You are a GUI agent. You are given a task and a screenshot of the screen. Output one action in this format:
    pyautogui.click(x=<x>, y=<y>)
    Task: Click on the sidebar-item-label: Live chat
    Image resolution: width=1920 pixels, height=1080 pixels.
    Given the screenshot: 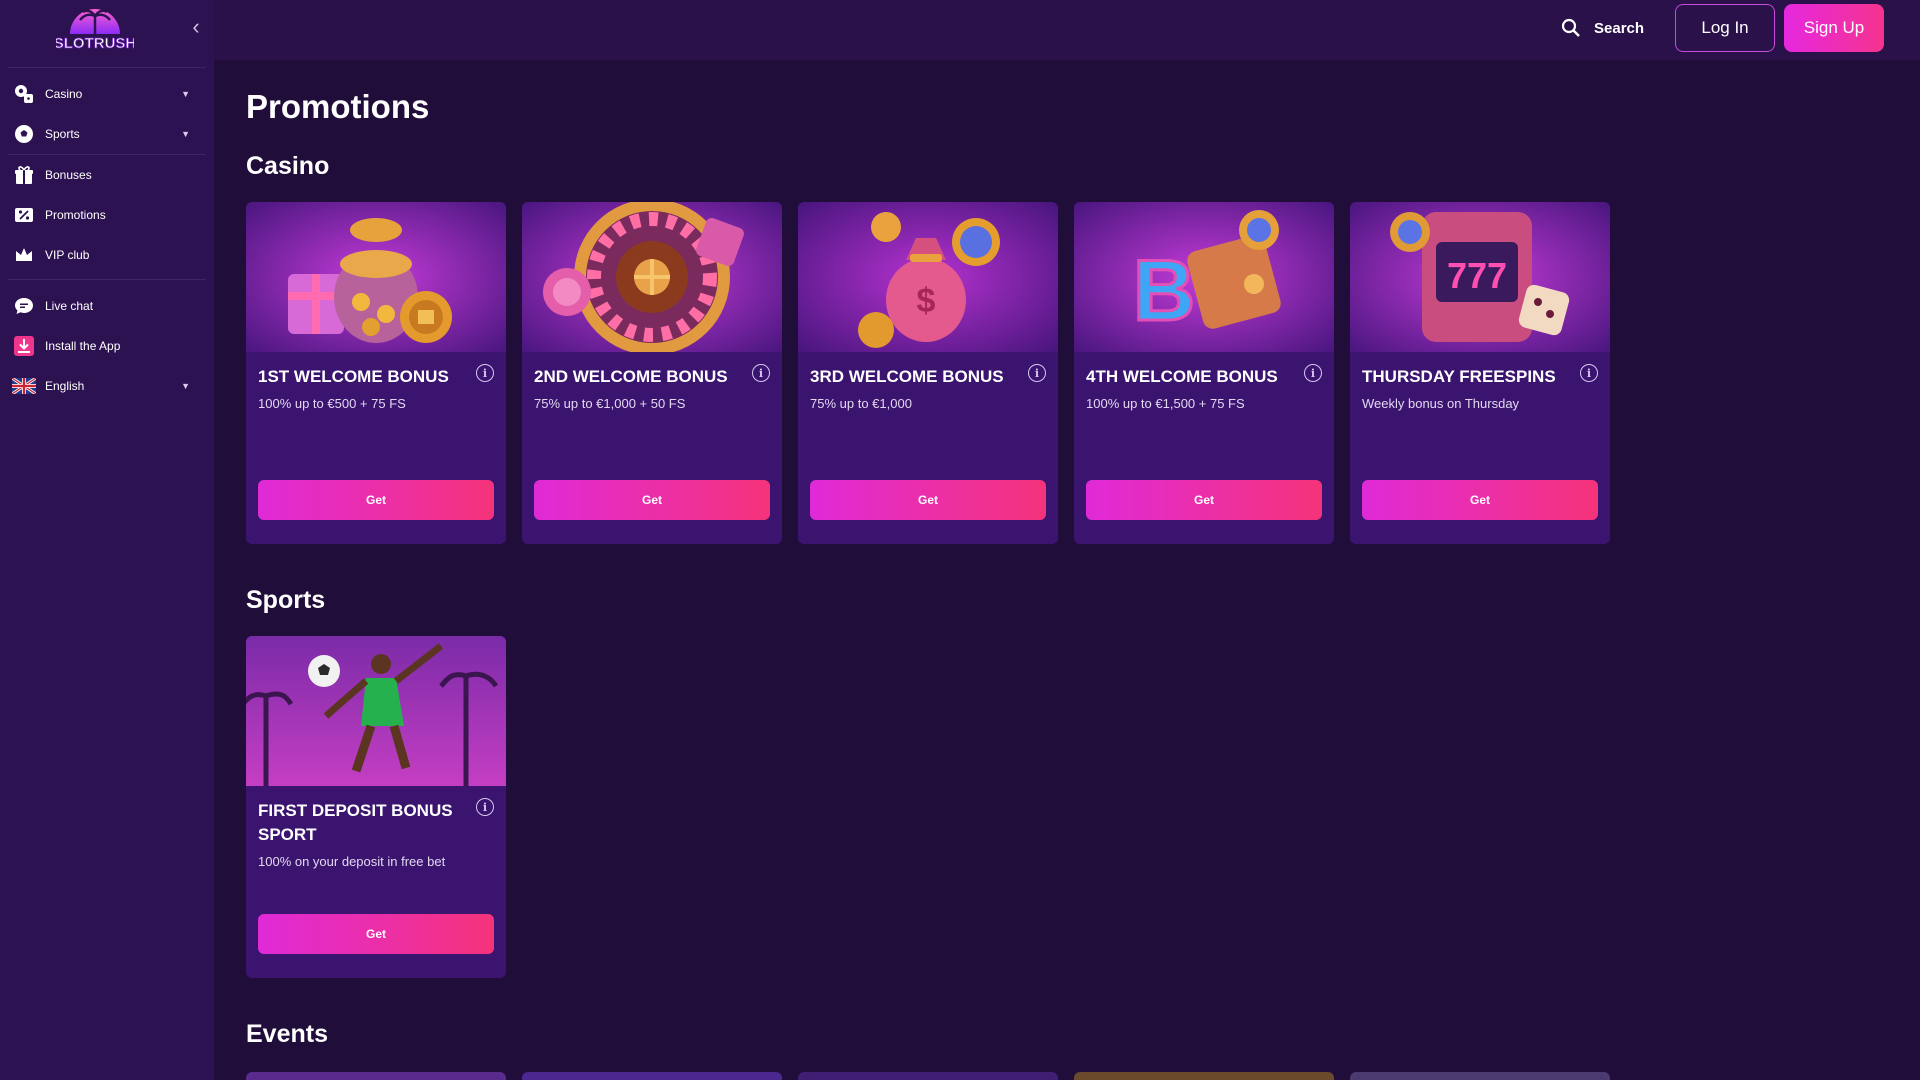 What is the action you would take?
    pyautogui.click(x=69, y=306)
    